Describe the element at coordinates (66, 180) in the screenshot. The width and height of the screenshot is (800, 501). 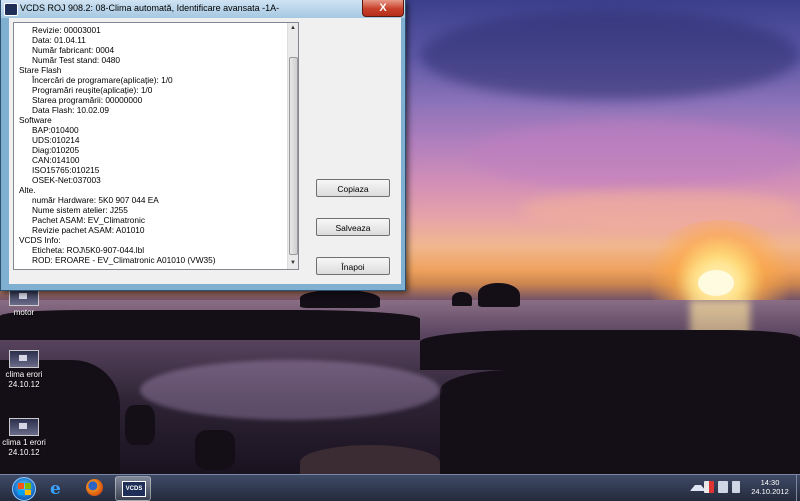
I see `list-item: OSEK-Net:037003` at that location.